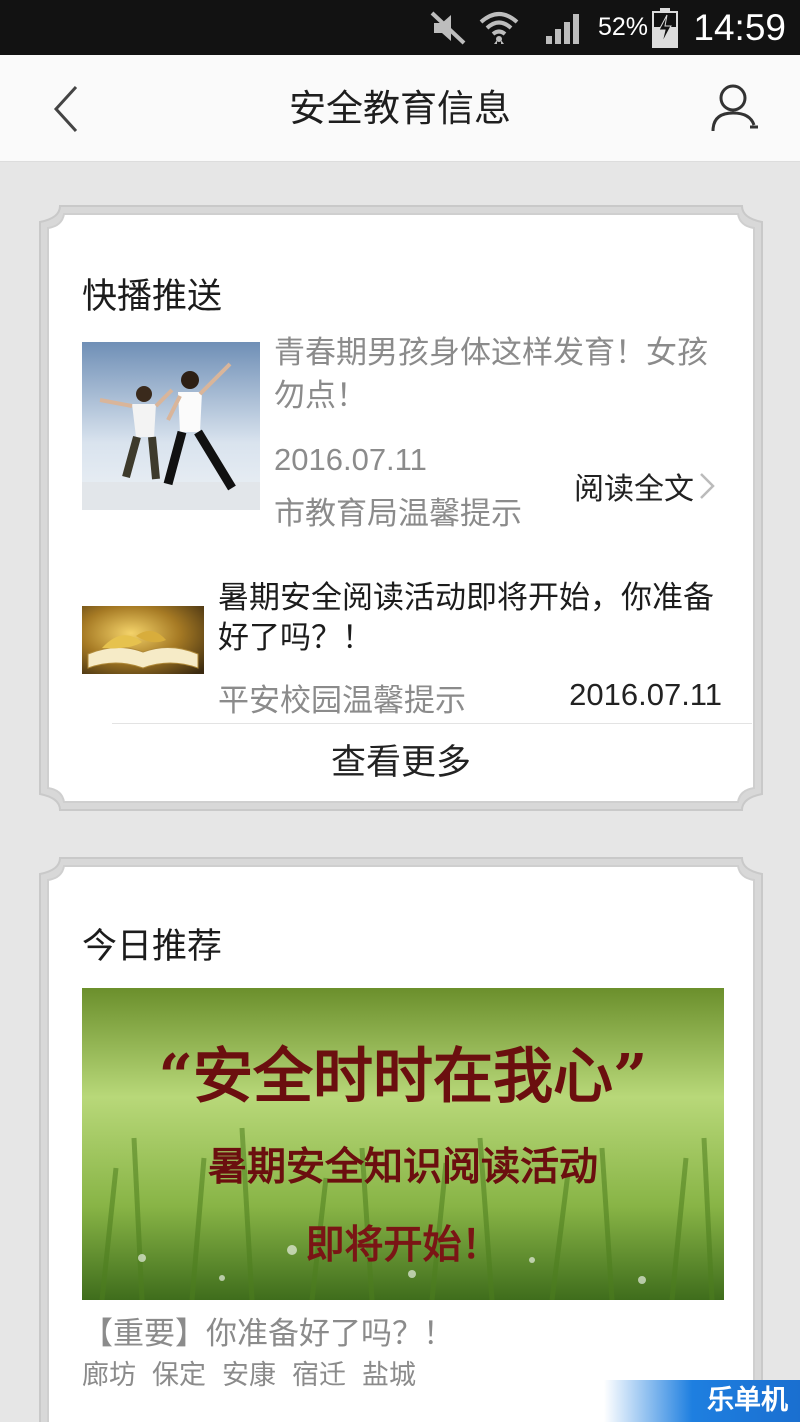 This screenshot has width=800, height=1422. What do you see at coordinates (623, 27) in the screenshot?
I see `battery-percent: 52%` at bounding box center [623, 27].